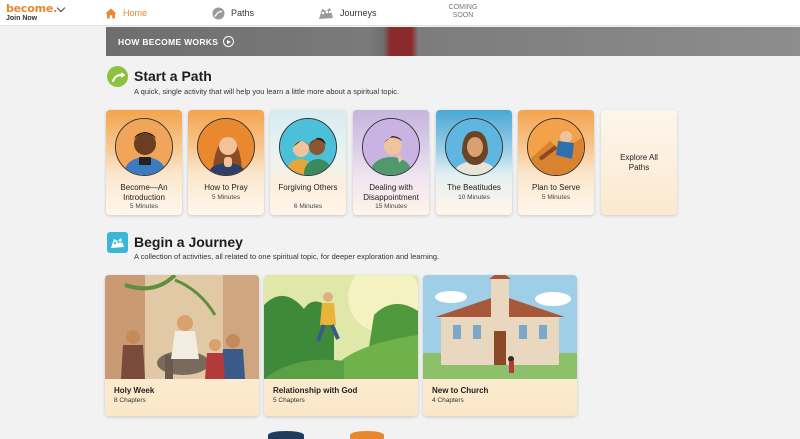 Image resolution: width=800 pixels, height=439 pixels. Describe the element at coordinates (391, 192) in the screenshot. I see `path-card-title: Dealing with Disappointment` at that location.